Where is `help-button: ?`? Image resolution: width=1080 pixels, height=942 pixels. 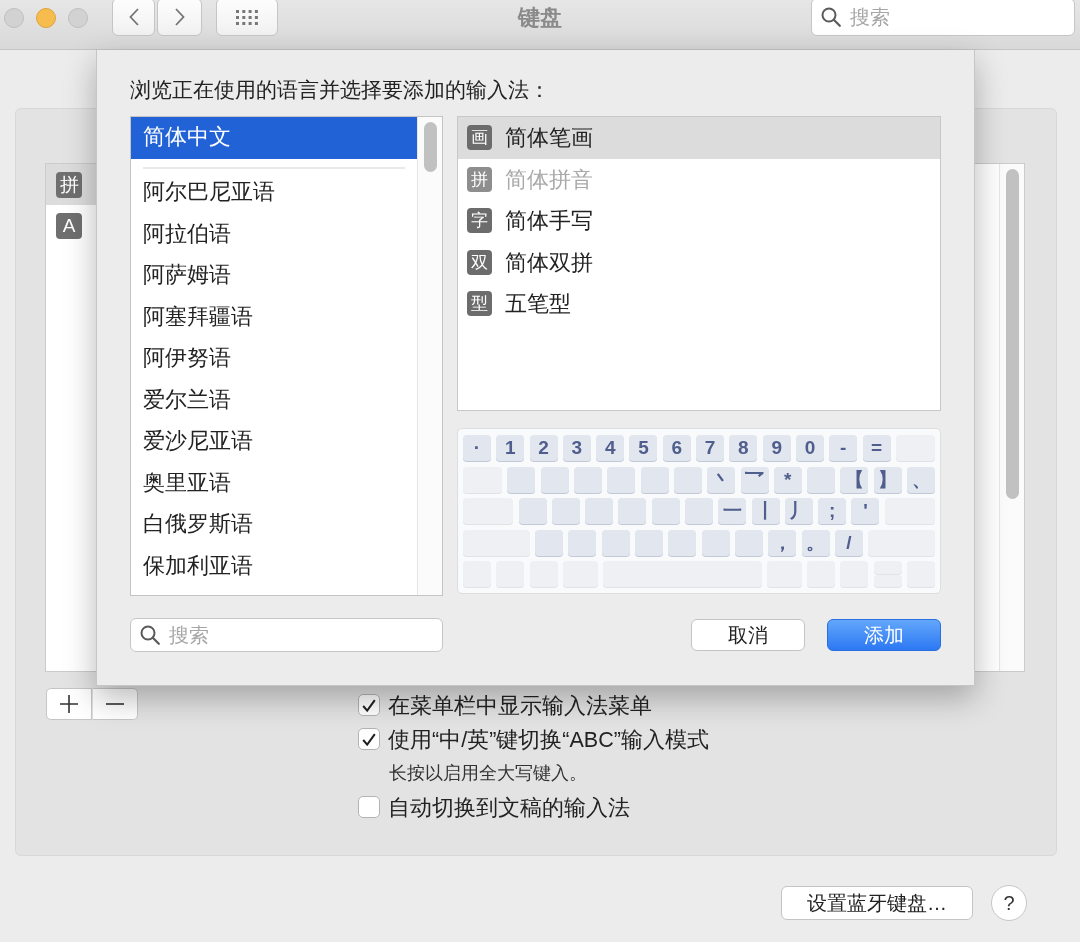 help-button: ? is located at coordinates (1009, 903).